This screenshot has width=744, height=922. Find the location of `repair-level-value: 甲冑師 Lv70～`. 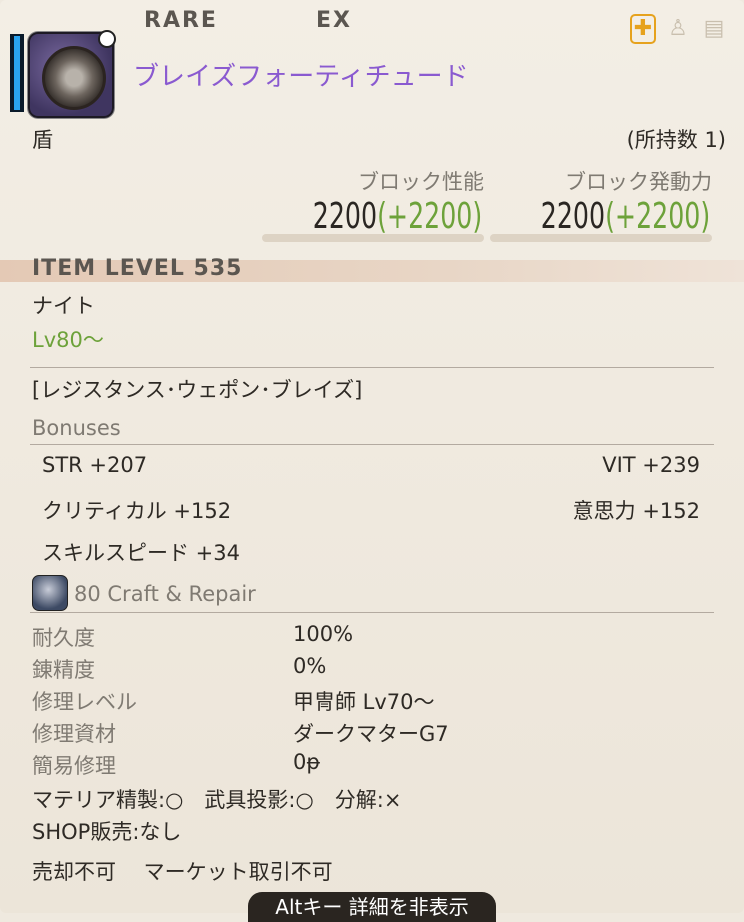

repair-level-value: 甲冑師 Lv70～ is located at coordinates (364, 702).